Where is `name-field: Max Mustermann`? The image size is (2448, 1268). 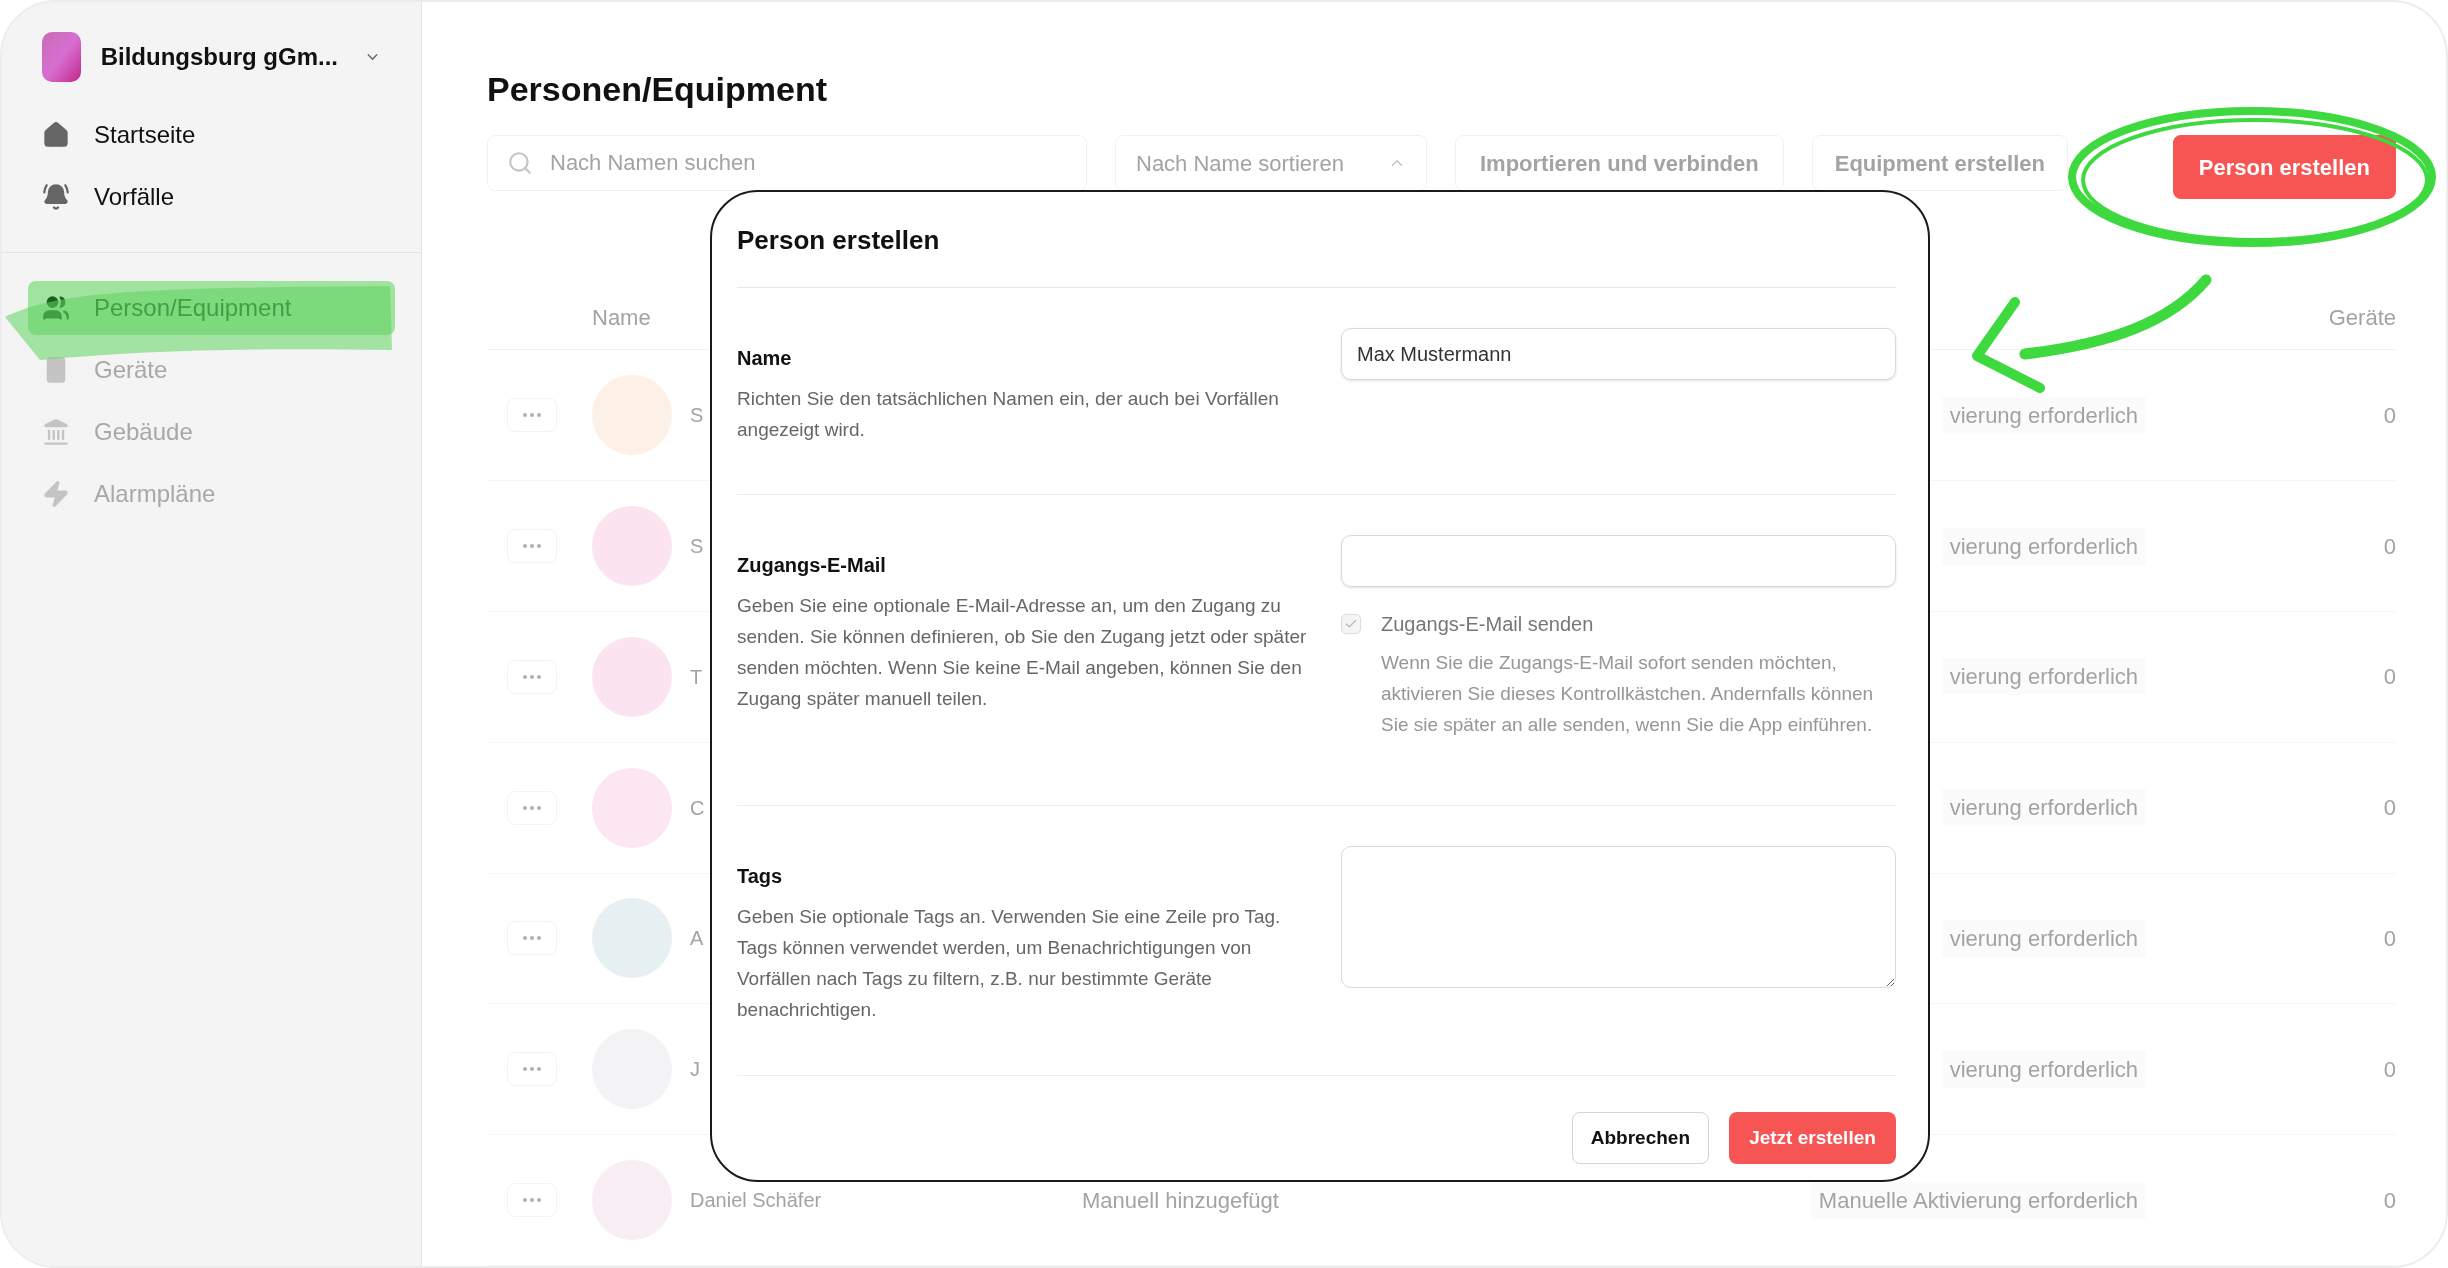 name-field: Max Mustermann is located at coordinates (1618, 354).